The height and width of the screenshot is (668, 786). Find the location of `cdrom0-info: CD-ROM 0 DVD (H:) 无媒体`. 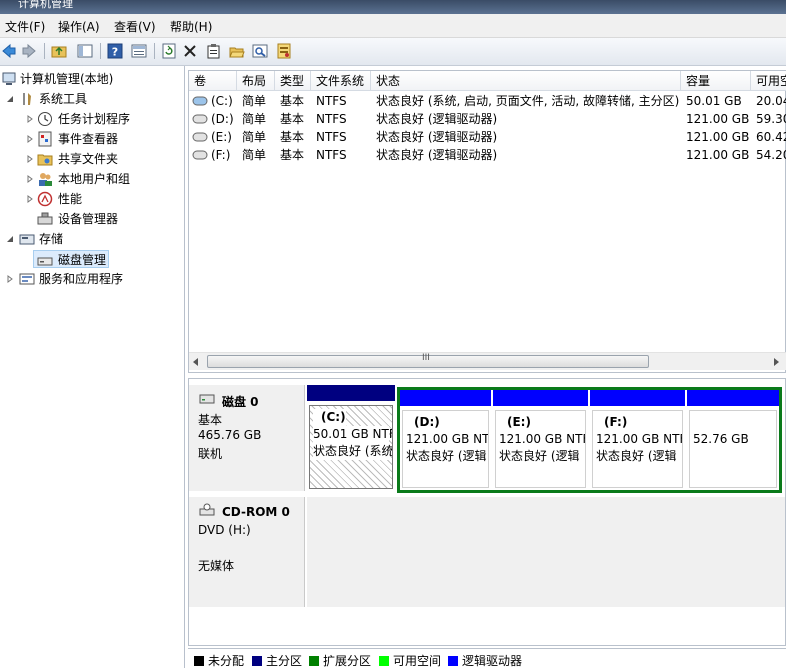

cdrom0-info: CD-ROM 0 DVD (H:) 无媒体 is located at coordinates (247, 552).